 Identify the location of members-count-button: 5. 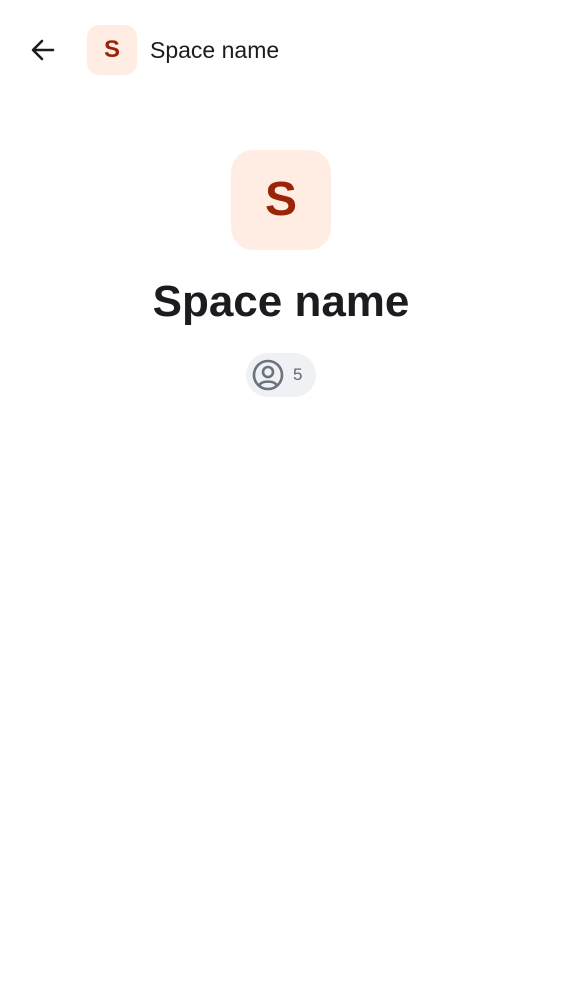
(281, 375).